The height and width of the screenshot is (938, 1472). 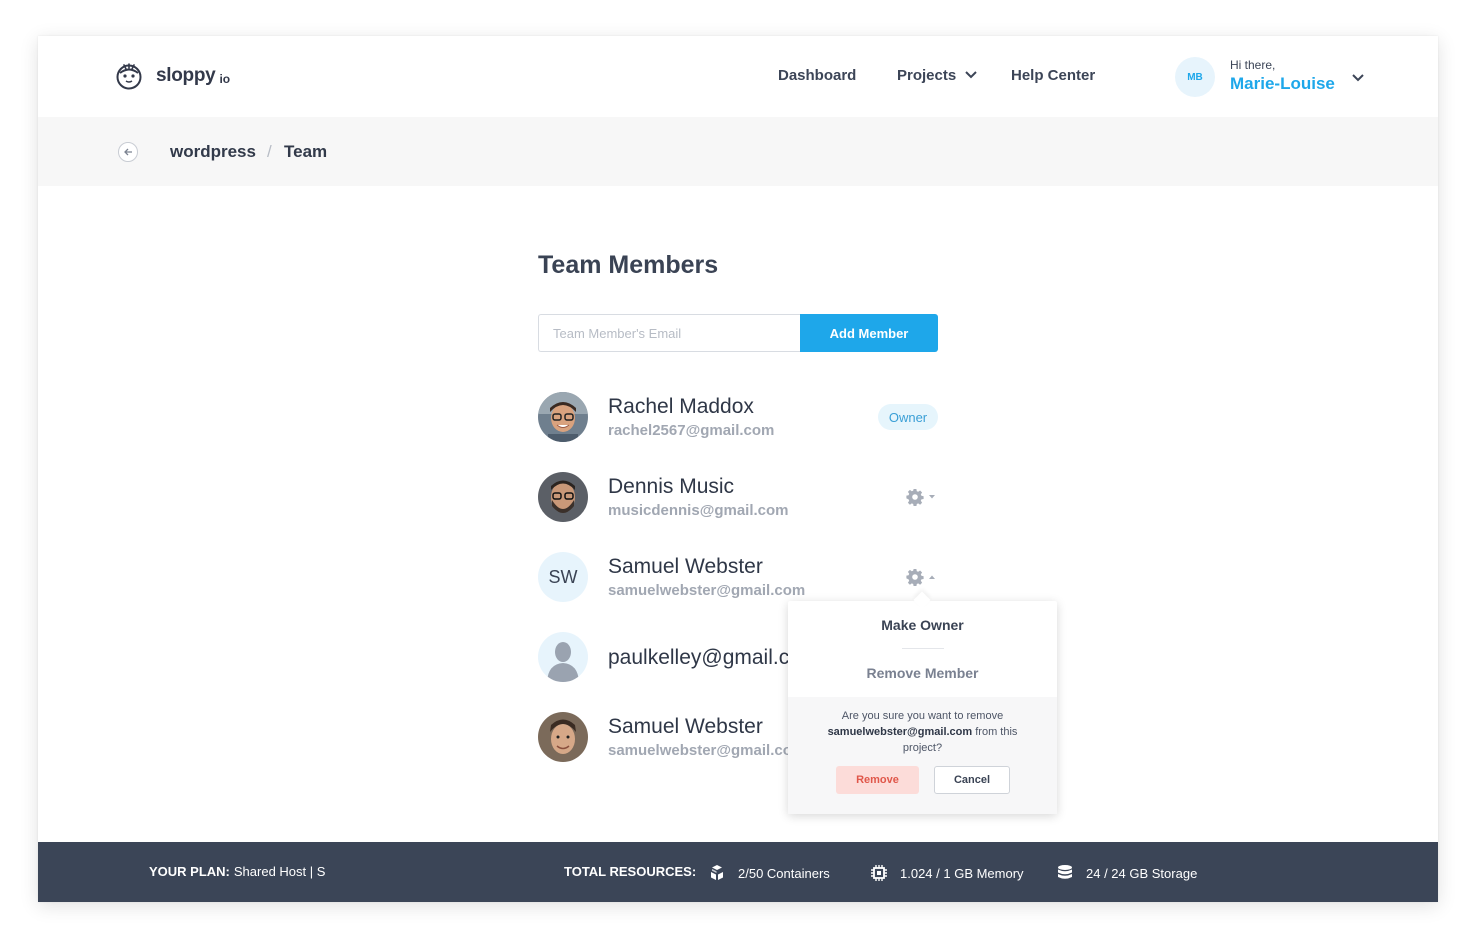 I want to click on containers-value: 2/50 Containers, so click(x=784, y=873).